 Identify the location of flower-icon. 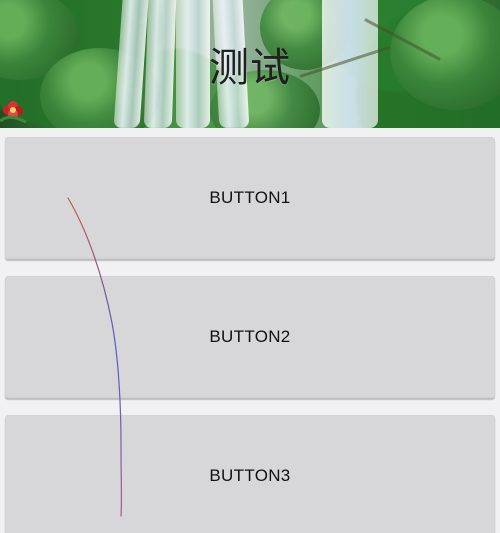
(13, 112).